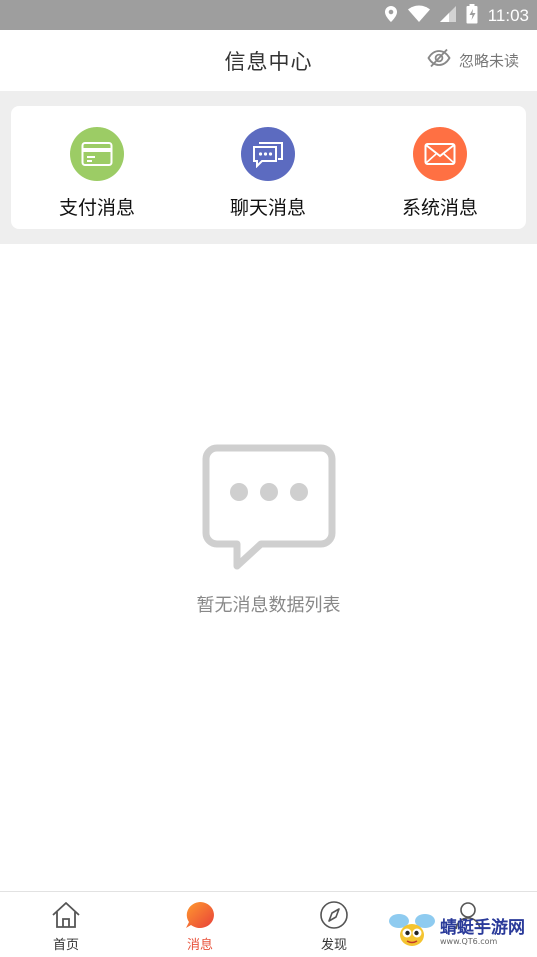 This screenshot has width=537, height=957. I want to click on ignore-unread-button: 忽略未读, so click(473, 60).